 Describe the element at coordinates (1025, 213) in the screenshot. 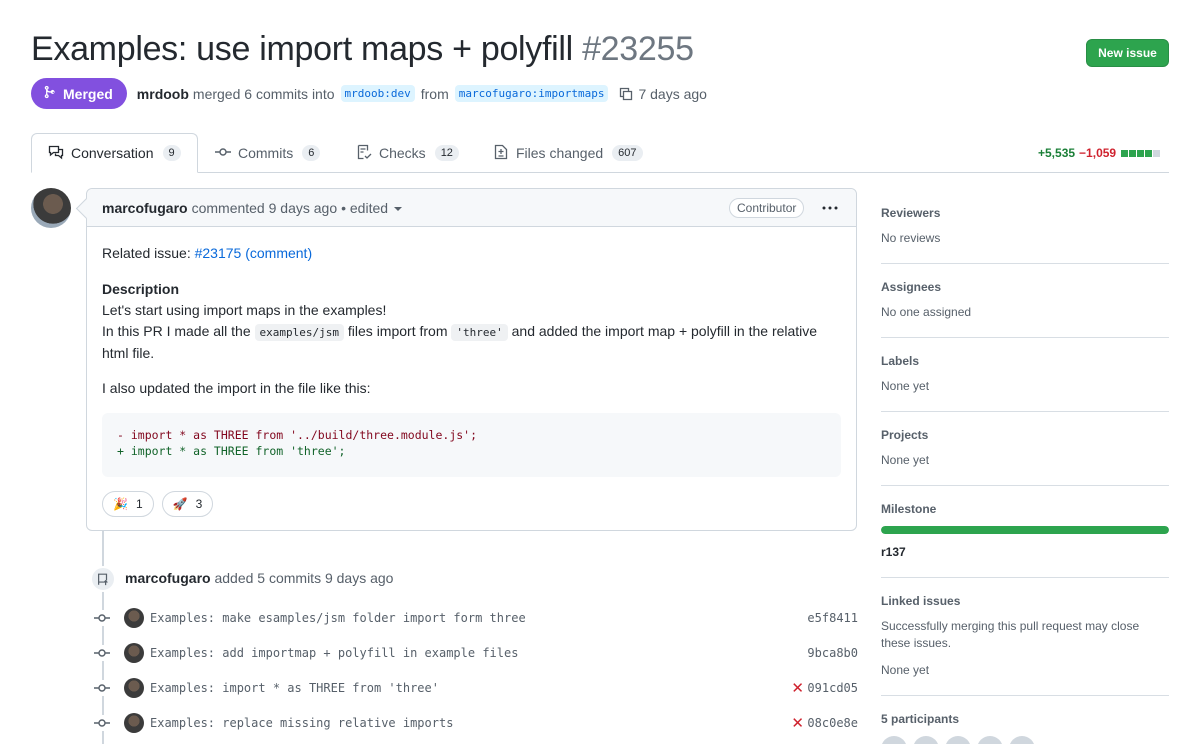

I see `sidebar-title: Reviewers` at that location.